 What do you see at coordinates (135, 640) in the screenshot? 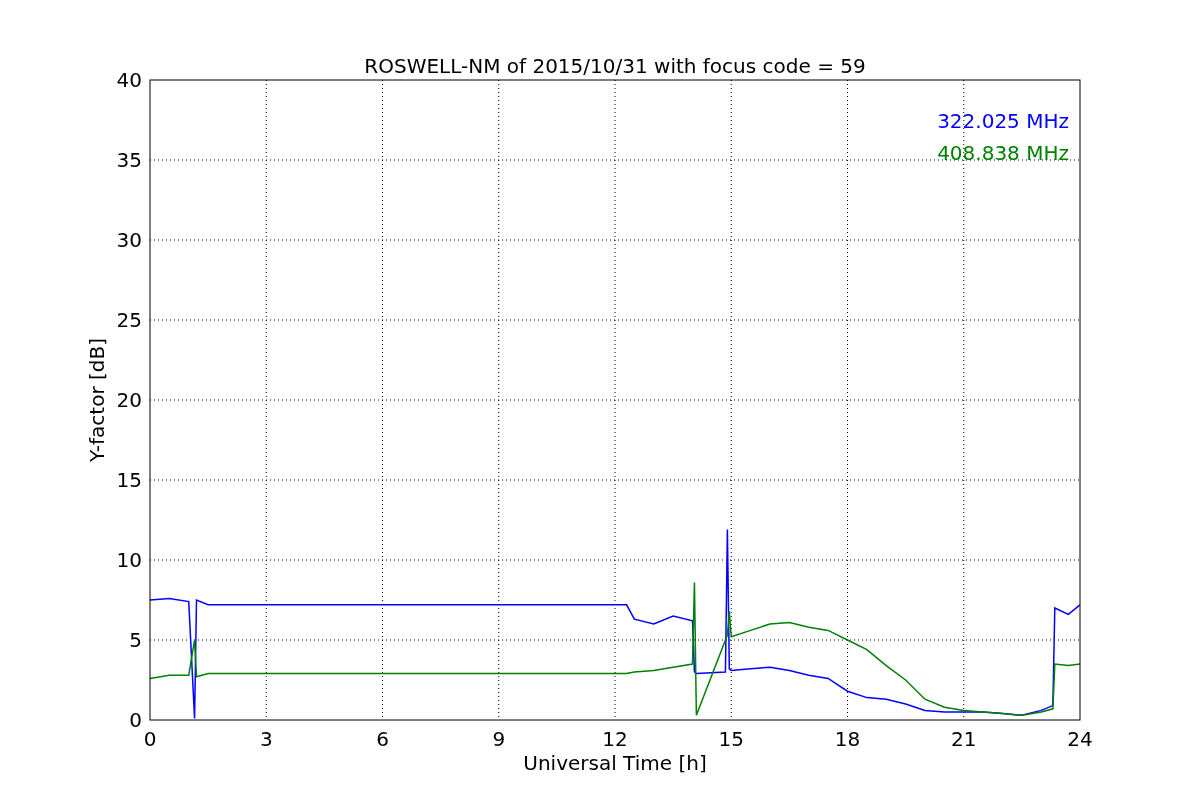
I see `y-tick-label: 5` at bounding box center [135, 640].